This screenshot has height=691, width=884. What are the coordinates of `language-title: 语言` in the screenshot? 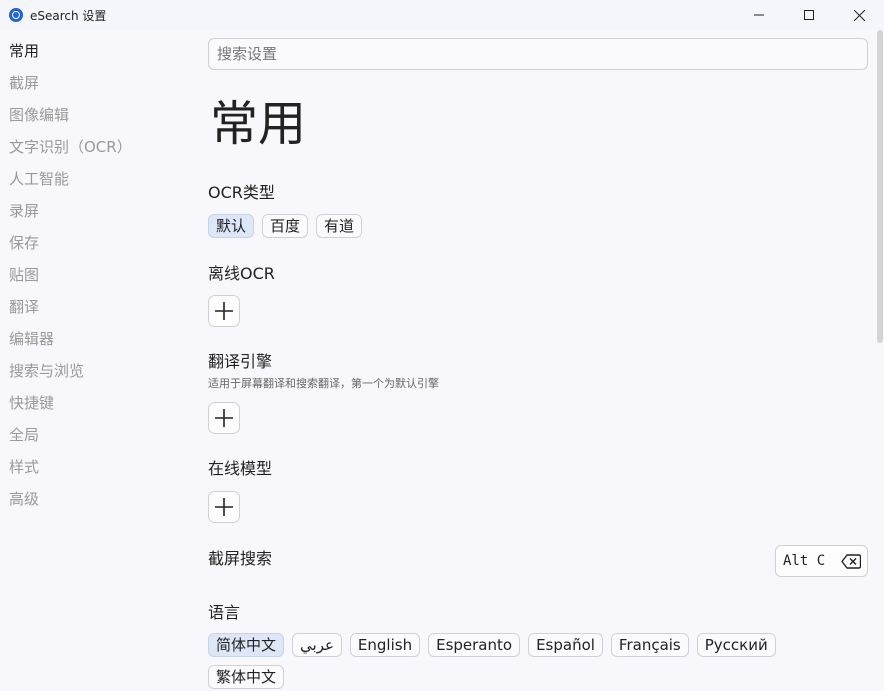 It's located at (224, 612).